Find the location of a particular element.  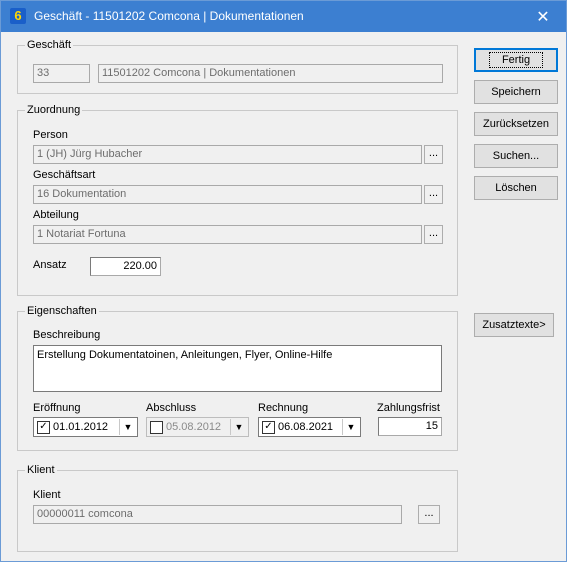

fertig-button: Fertig is located at coordinates (516, 60).